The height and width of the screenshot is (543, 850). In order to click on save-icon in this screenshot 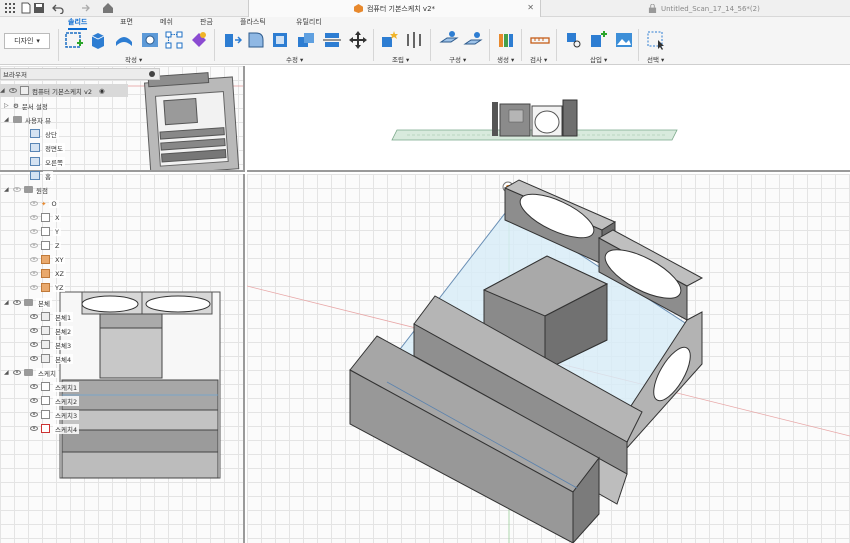, I will do `click(39, 8)`.